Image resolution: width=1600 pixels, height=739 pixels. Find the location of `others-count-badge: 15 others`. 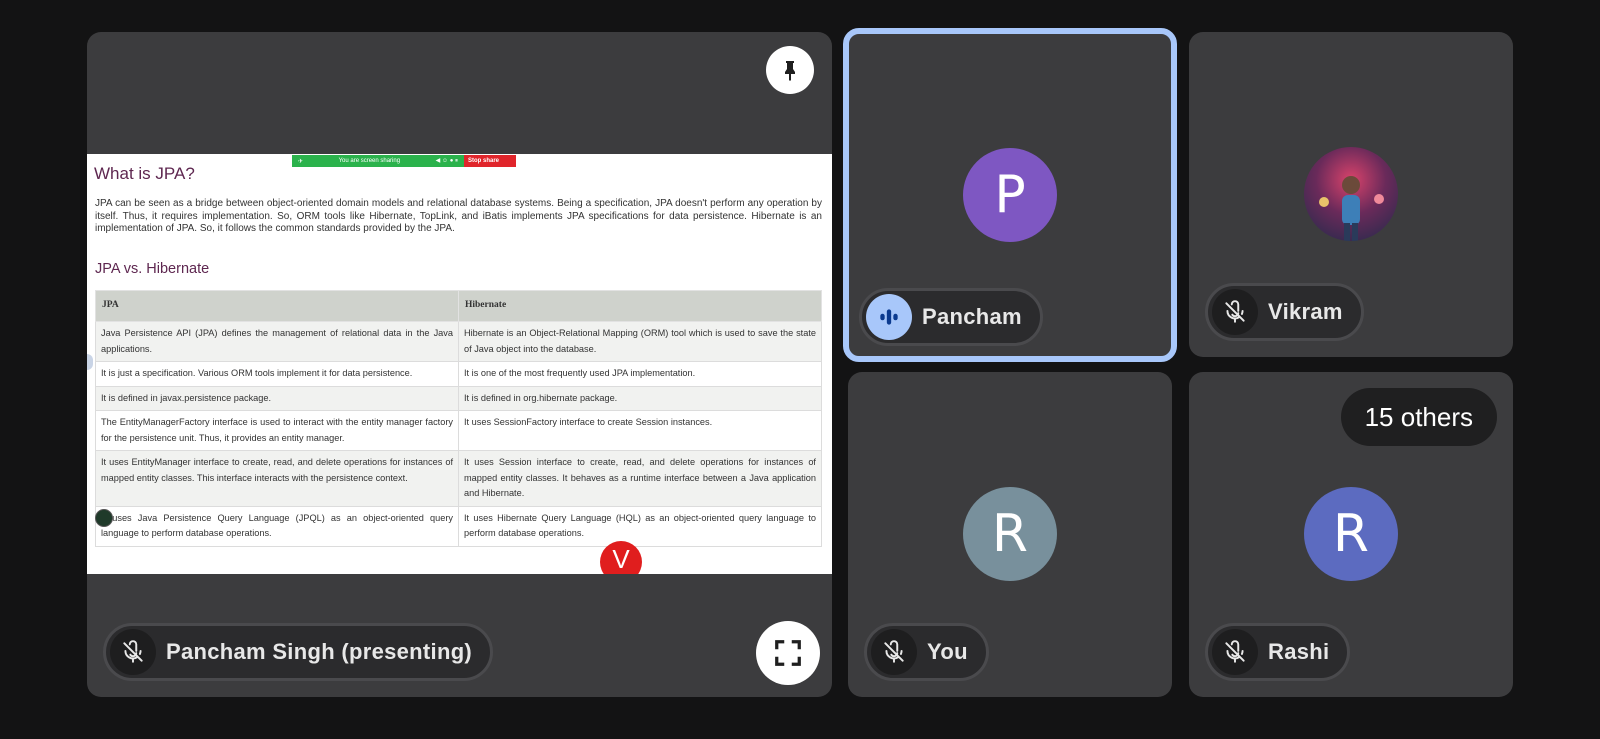

others-count-badge: 15 others is located at coordinates (1418, 417).